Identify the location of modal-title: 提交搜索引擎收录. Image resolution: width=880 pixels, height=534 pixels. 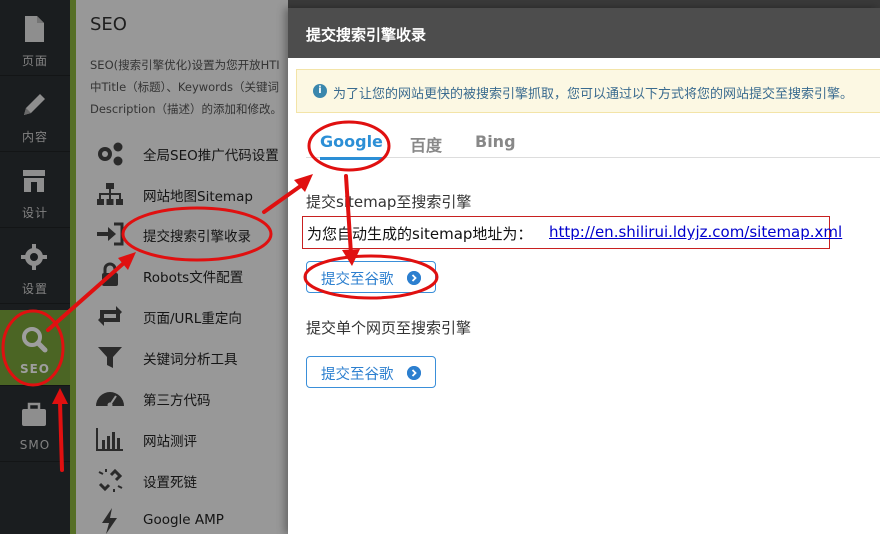
(366, 35).